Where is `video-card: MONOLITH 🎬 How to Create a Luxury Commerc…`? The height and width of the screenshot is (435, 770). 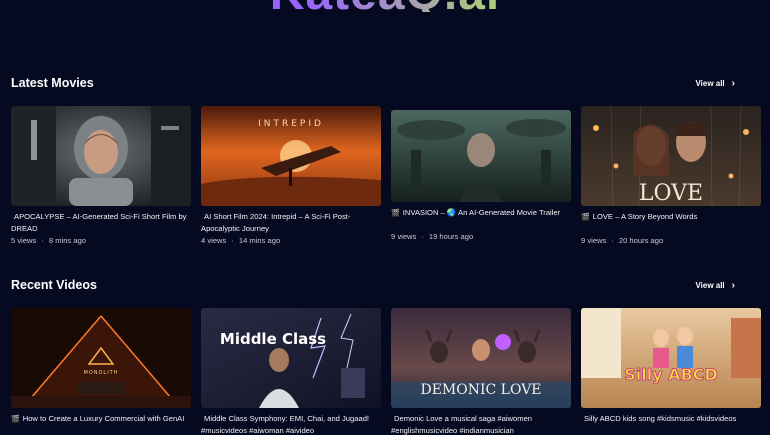 video-card: MONOLITH 🎬 How to Create a Luxury Commerc… is located at coordinates (101, 371).